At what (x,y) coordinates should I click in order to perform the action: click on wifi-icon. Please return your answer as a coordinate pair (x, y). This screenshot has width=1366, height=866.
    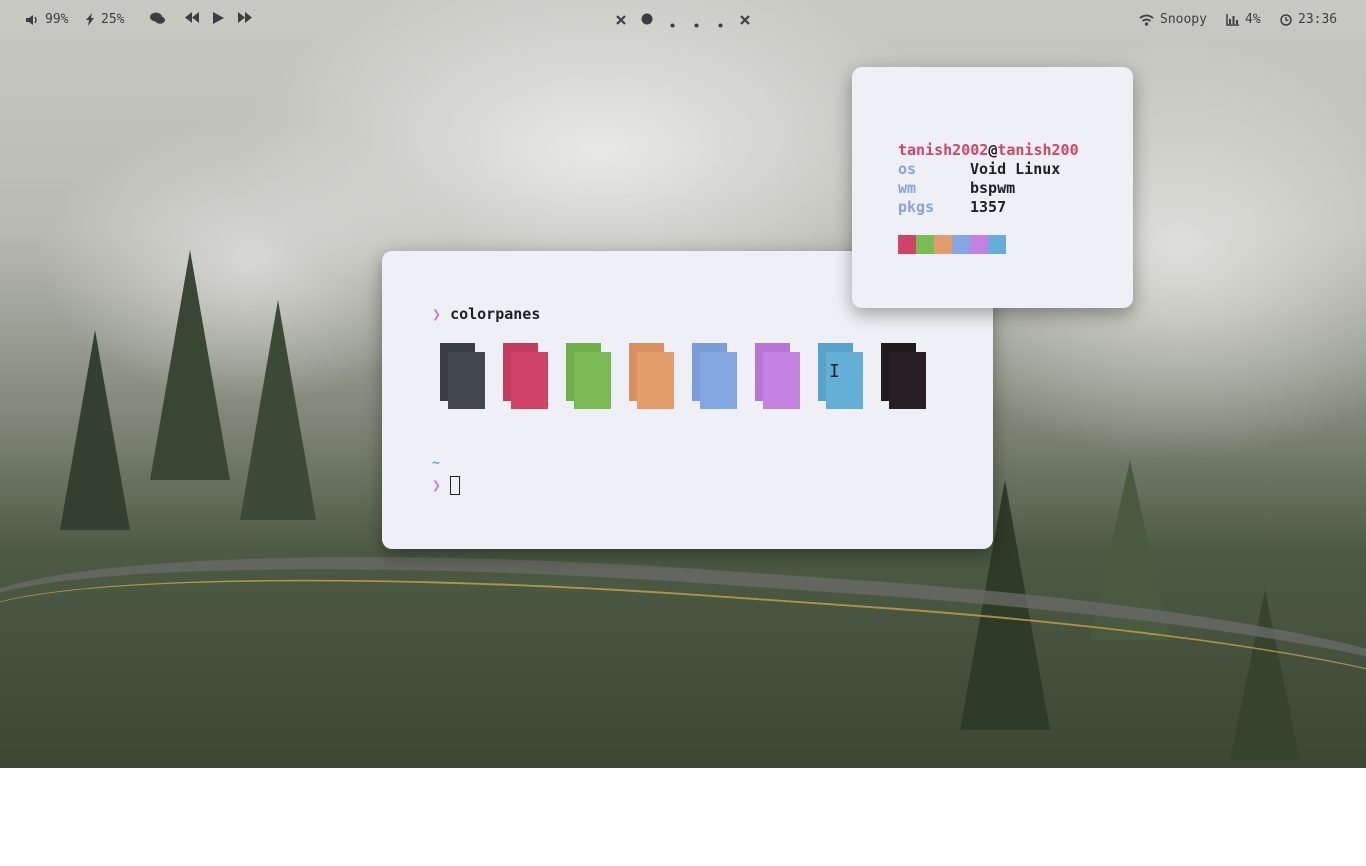
    Looking at the image, I should click on (1146, 20).